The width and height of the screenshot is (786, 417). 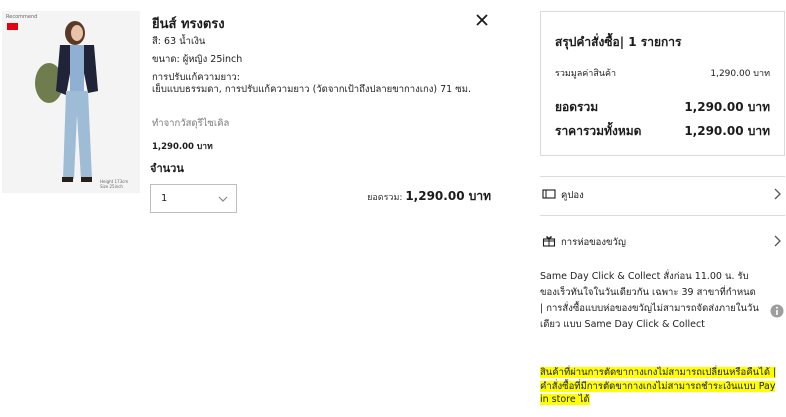 What do you see at coordinates (182, 147) in the screenshot?
I see `unit-price: 1,290.00 บาท` at bounding box center [182, 147].